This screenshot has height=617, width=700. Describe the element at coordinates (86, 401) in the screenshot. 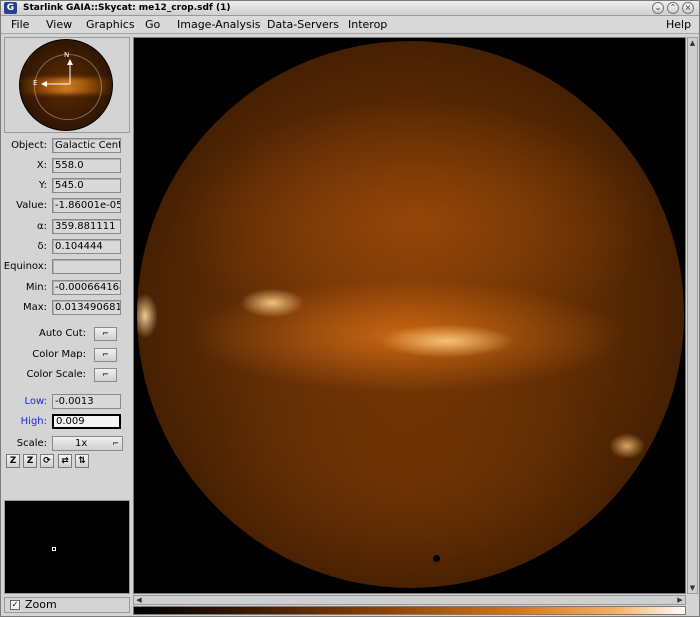

I see `low-cut-input: -0.0013` at that location.